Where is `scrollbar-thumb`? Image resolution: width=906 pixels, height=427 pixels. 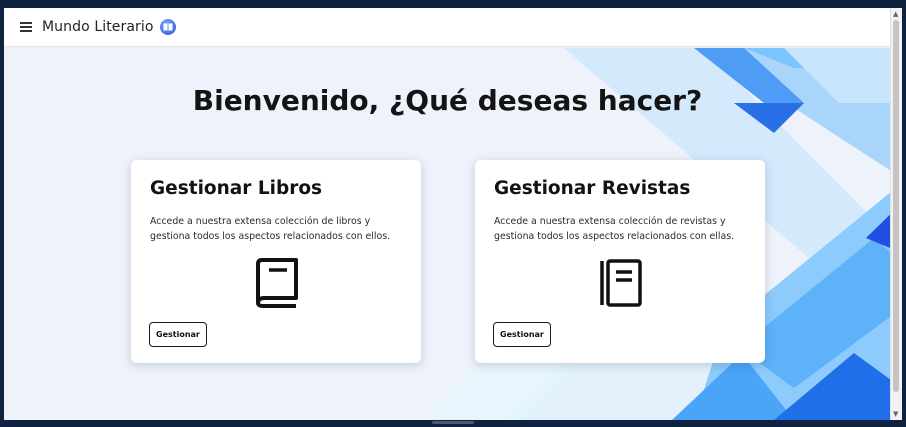
scrollbar-thumb is located at coordinates (896, 206).